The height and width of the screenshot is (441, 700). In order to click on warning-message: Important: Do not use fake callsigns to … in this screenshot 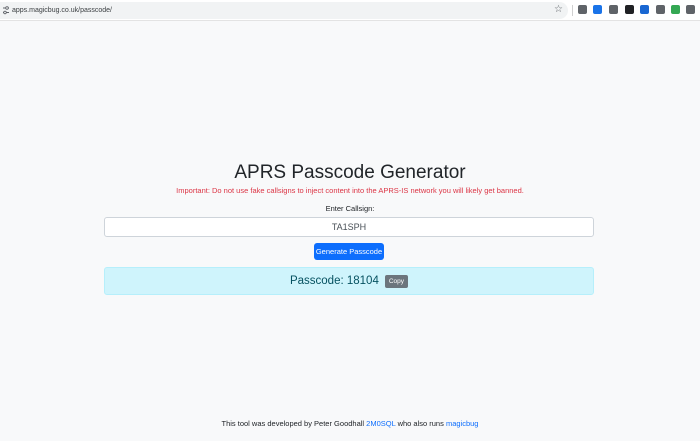, I will do `click(350, 190)`.